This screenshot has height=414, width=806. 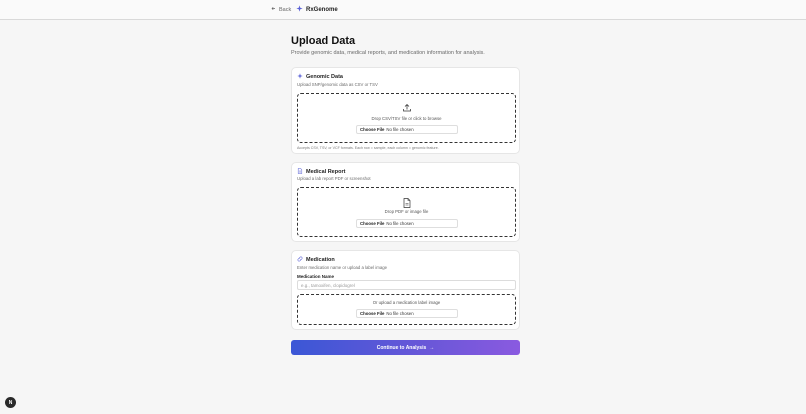 I want to click on genomic-file-input: Choose File No file chosen, so click(x=407, y=129).